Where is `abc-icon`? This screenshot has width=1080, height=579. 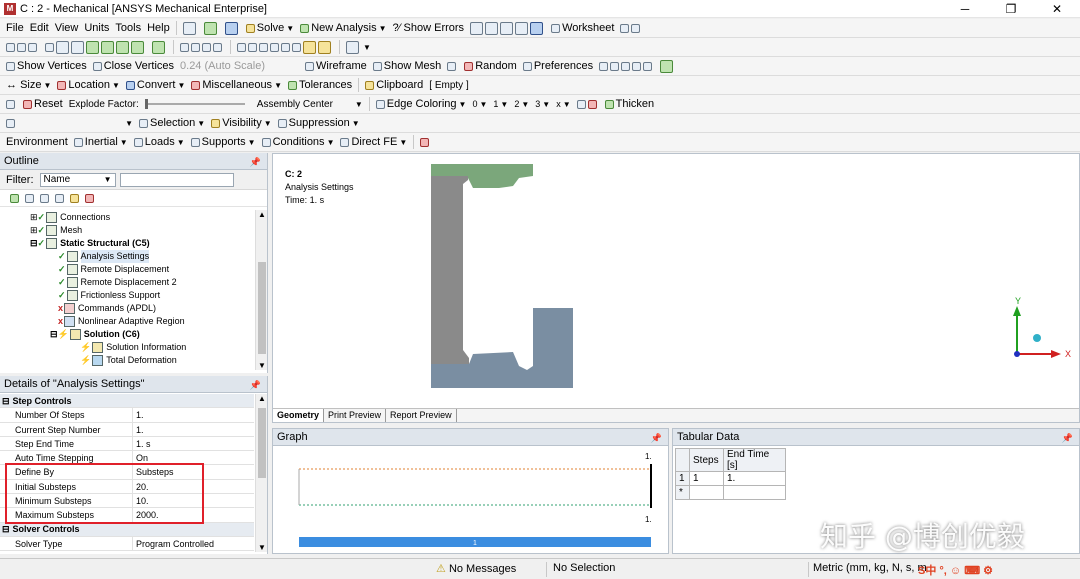 abc-icon is located at coordinates (492, 28).